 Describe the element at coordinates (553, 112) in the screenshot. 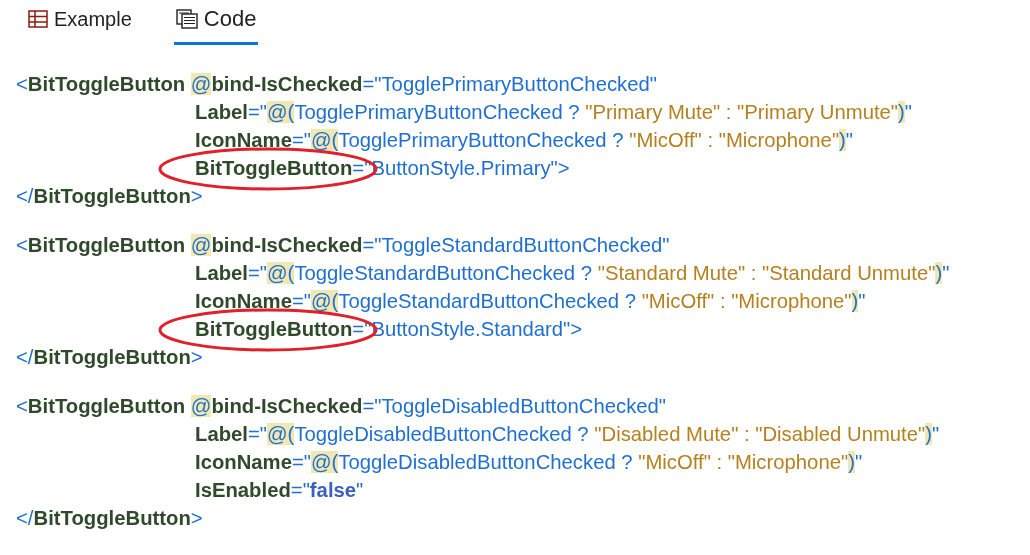

I see `code-line: Label="@(TogglePrimaryButtonChecked ? "Primary Mute" : "Primary Unmute")"` at that location.